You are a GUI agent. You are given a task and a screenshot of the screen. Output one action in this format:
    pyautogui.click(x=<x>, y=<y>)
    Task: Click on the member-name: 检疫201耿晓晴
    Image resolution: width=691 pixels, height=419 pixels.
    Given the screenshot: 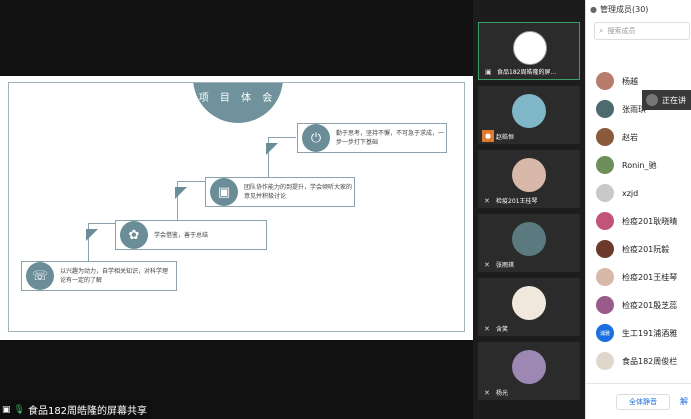 What is the action you would take?
    pyautogui.click(x=650, y=221)
    